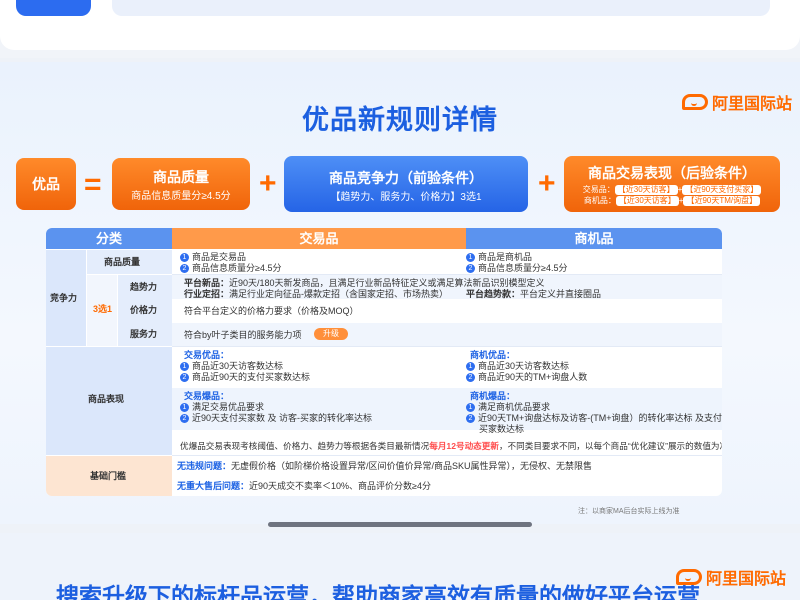 Image resolution: width=800 pixels, height=600 pixels. I want to click on previous-slide-button, so click(53, 8).